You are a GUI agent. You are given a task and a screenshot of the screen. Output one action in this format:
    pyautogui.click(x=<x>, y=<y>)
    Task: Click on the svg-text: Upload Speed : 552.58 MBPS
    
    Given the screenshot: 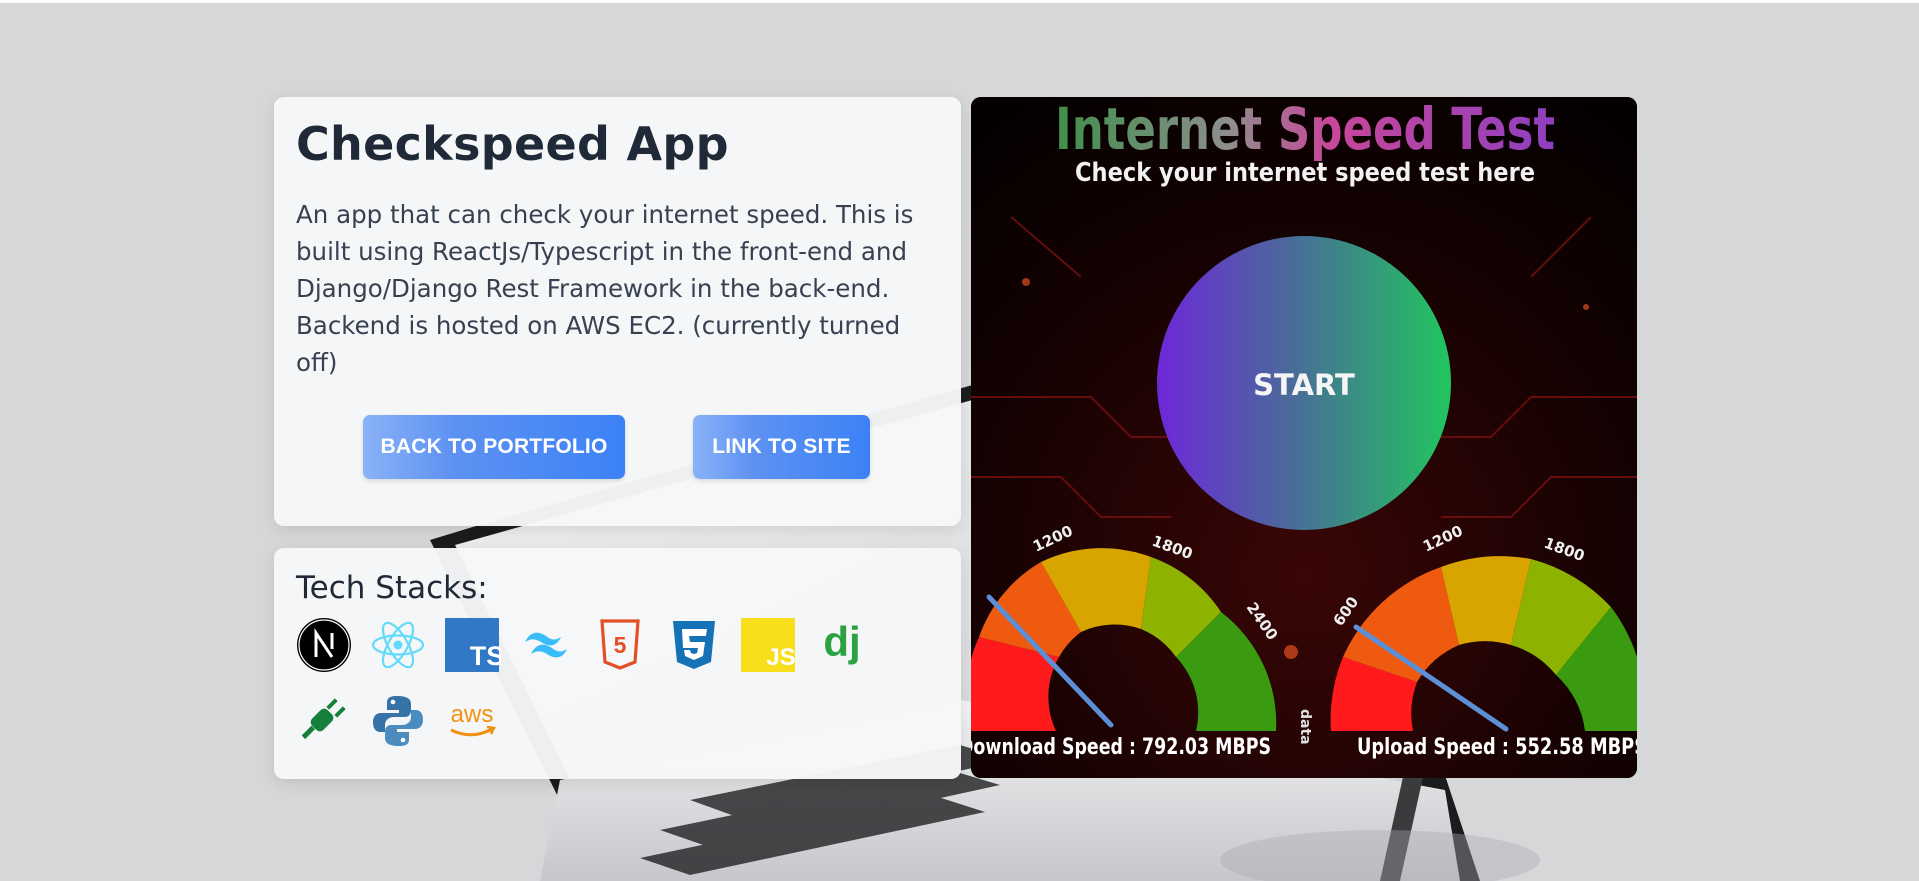 What is the action you would take?
    pyautogui.click(x=1497, y=747)
    